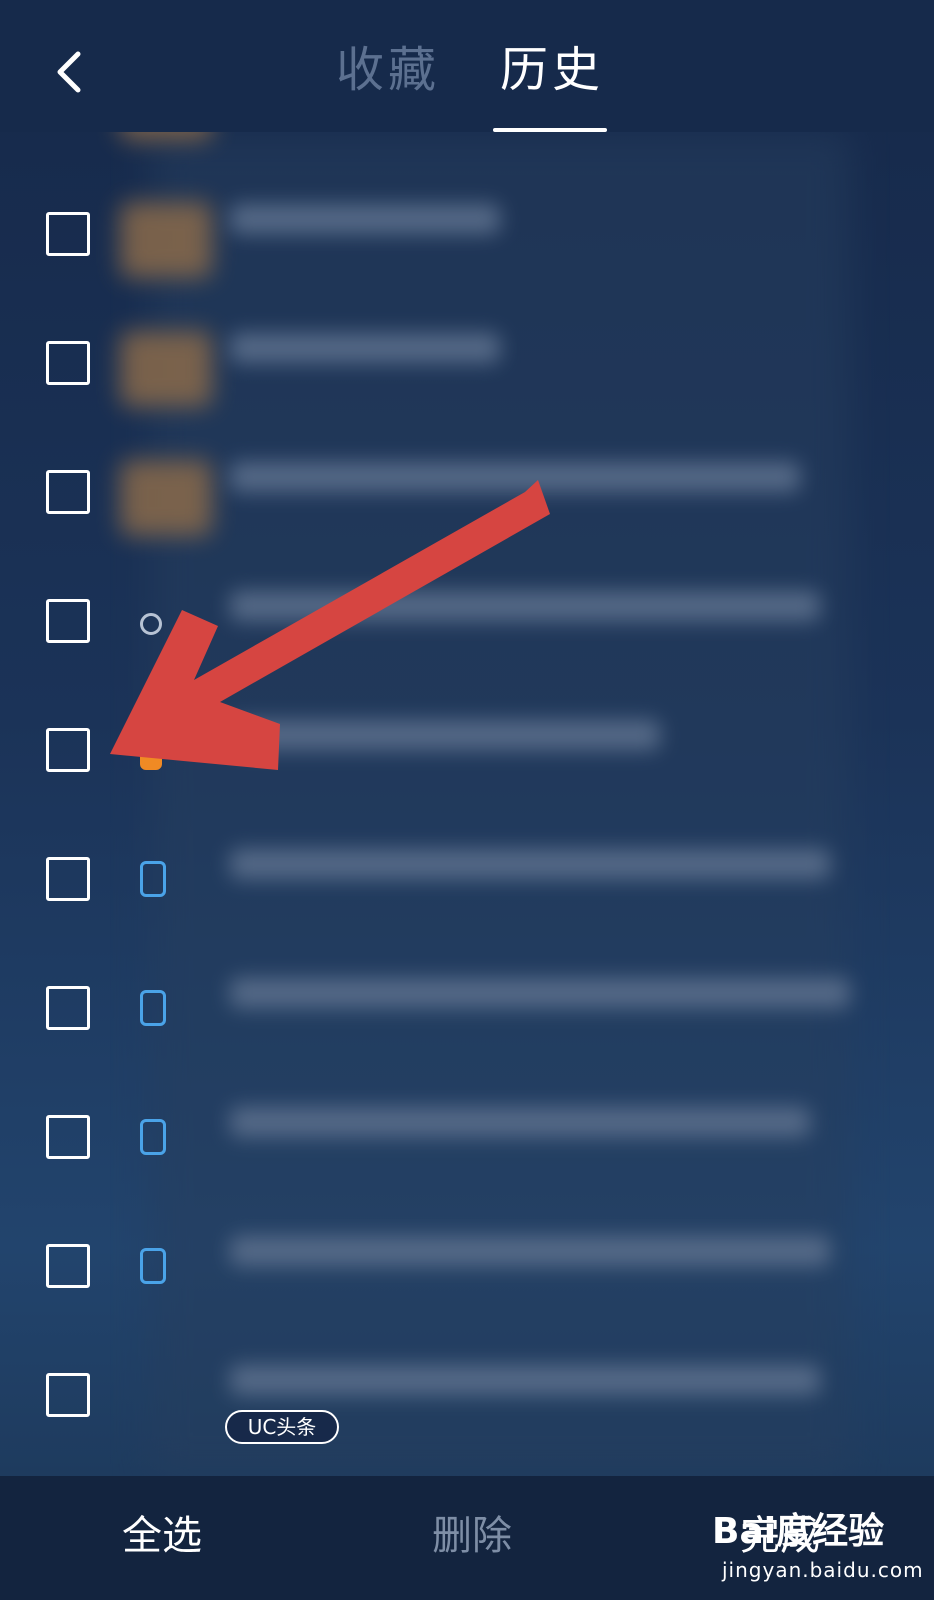 This screenshot has width=934, height=1600. Describe the element at coordinates (162, 1536) in the screenshot. I see `select-all-button: 全选` at that location.